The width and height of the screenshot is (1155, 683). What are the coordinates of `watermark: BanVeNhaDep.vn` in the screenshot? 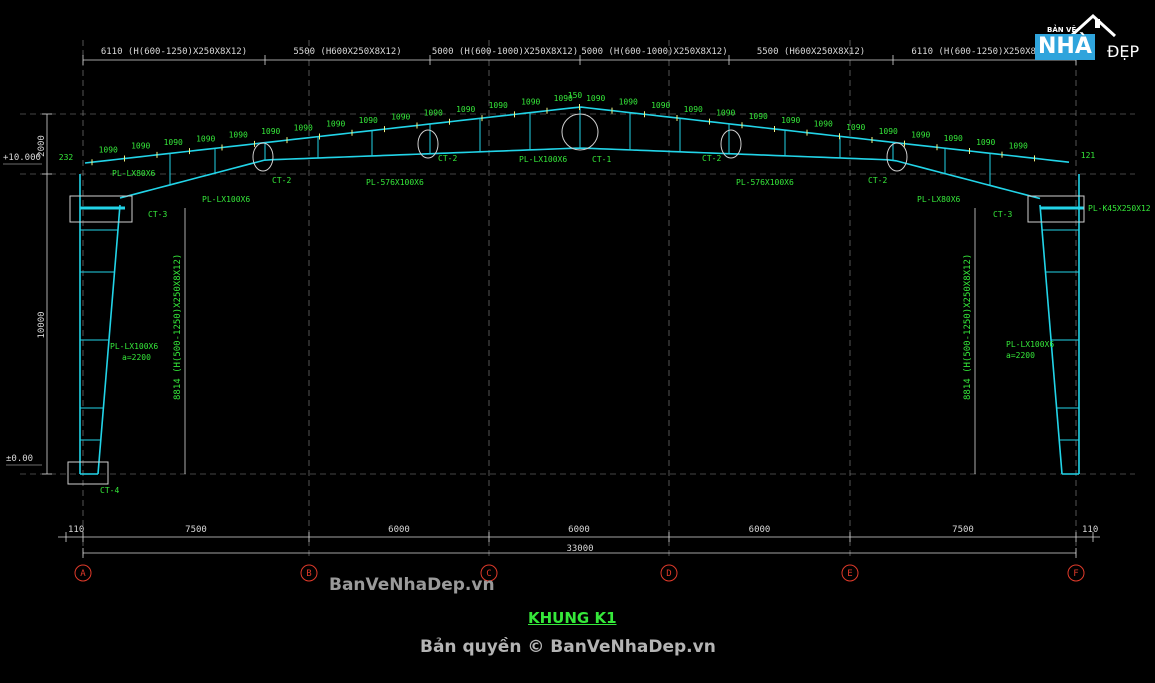 It's located at (412, 585).